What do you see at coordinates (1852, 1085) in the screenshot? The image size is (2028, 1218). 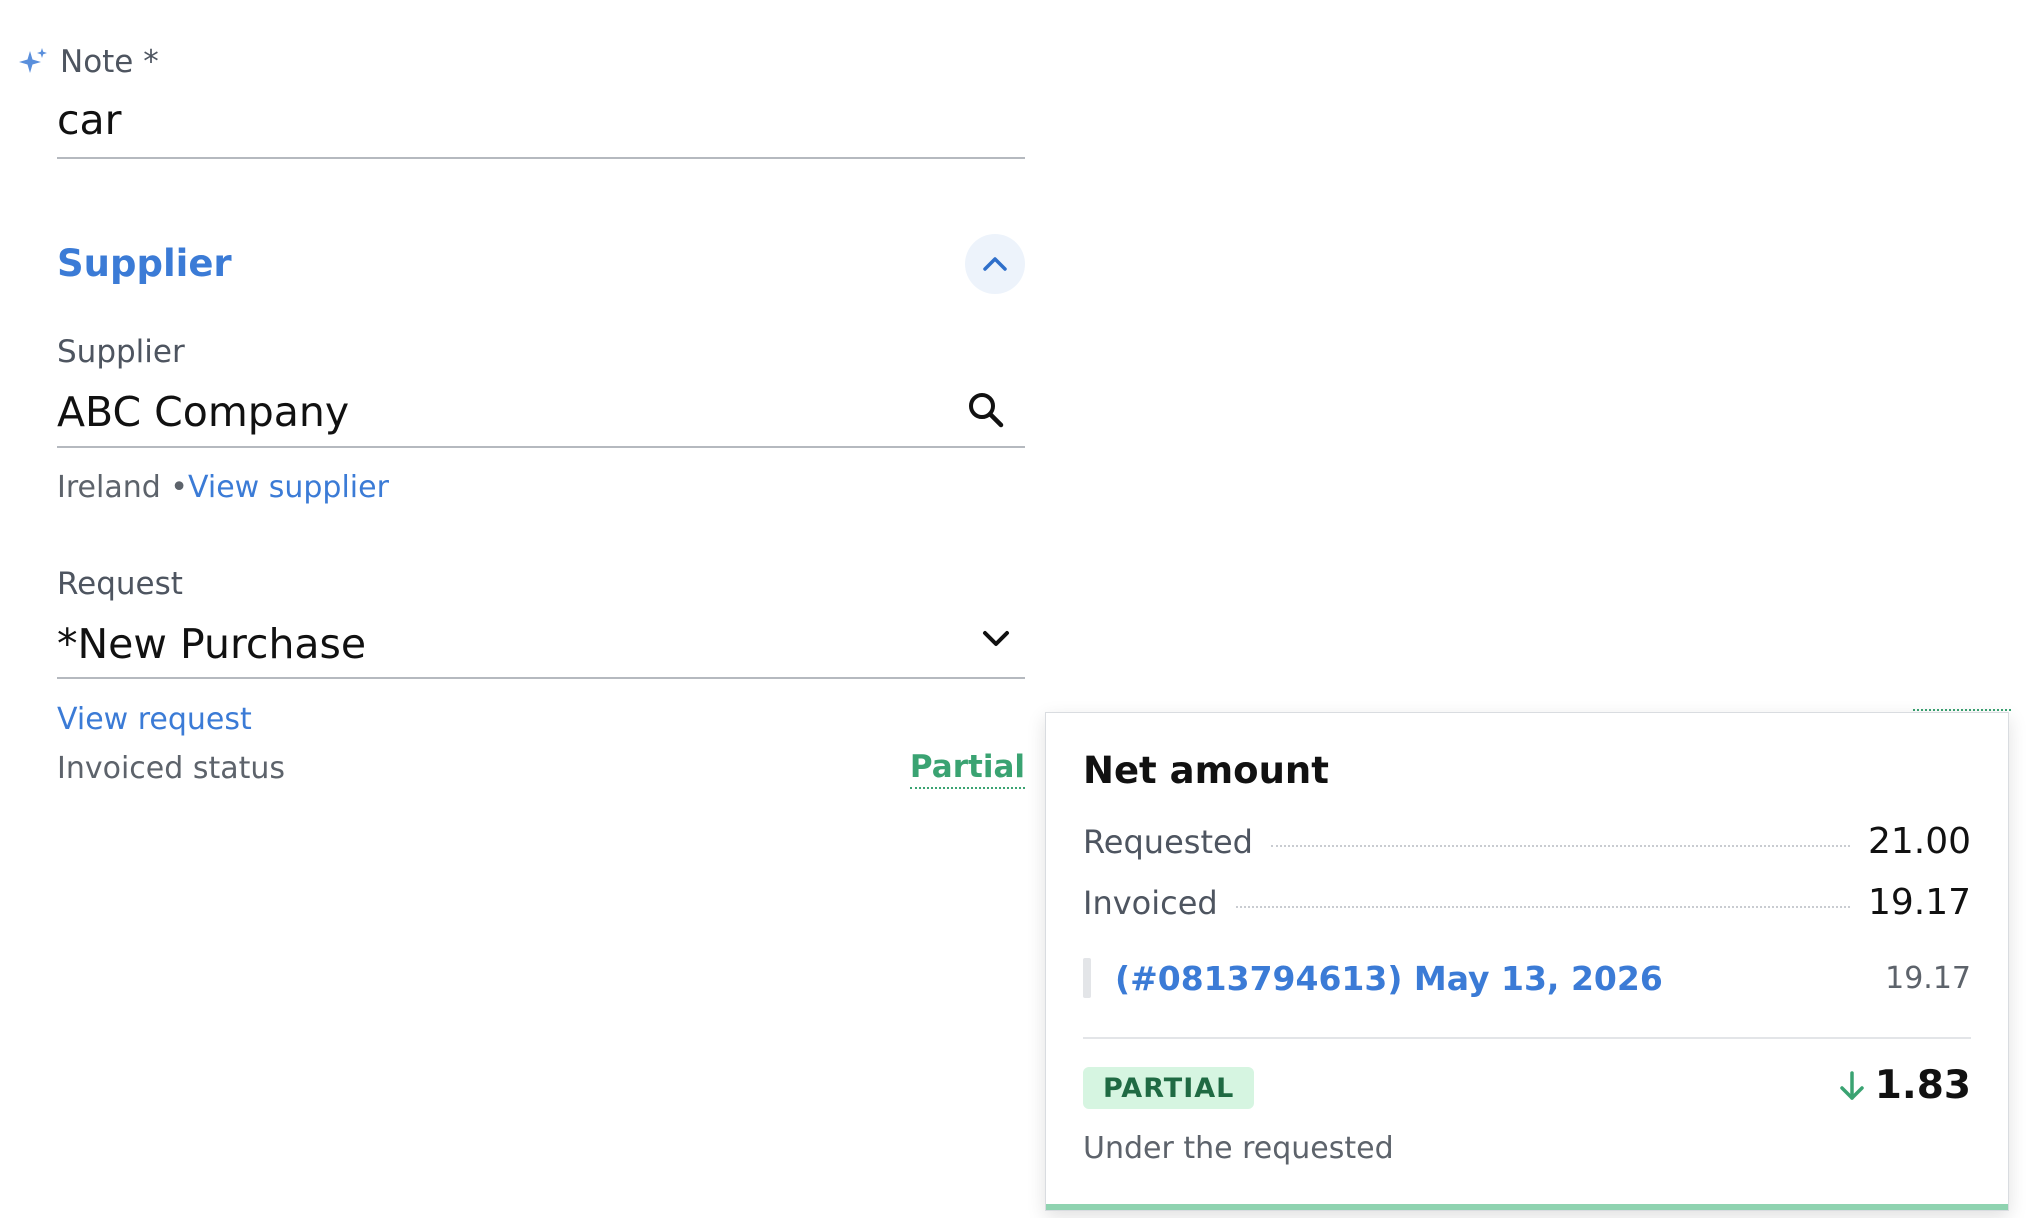 I see `arrow-down-icon` at bounding box center [1852, 1085].